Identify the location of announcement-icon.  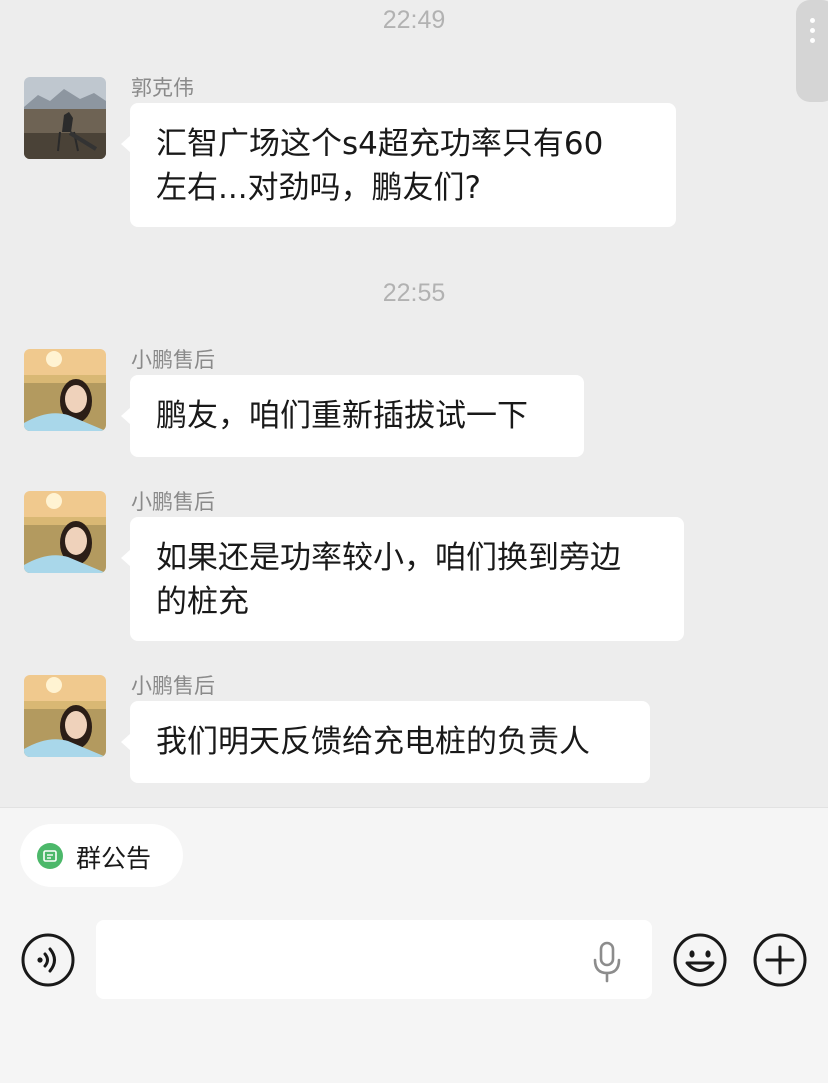
(50, 856).